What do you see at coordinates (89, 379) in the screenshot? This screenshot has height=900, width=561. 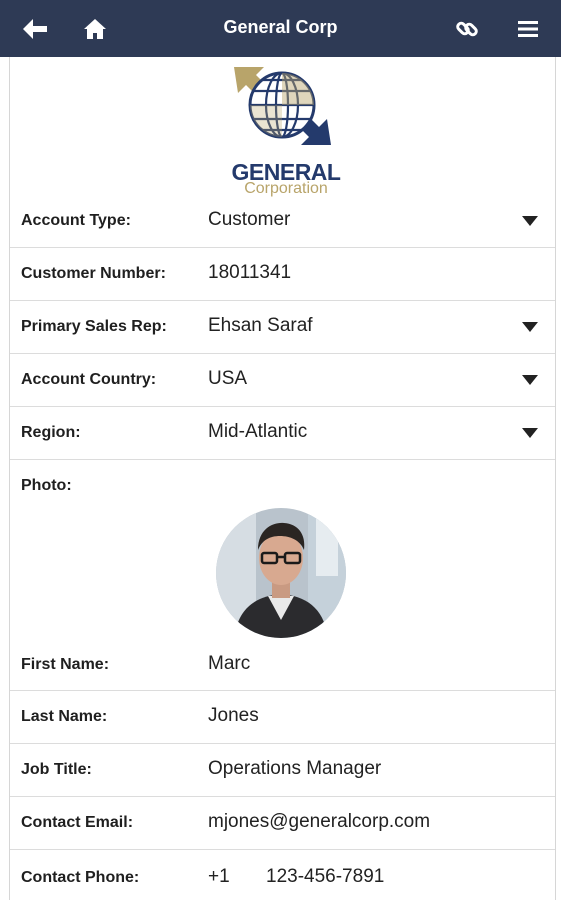 I see `account-country-label: Account Country:` at bounding box center [89, 379].